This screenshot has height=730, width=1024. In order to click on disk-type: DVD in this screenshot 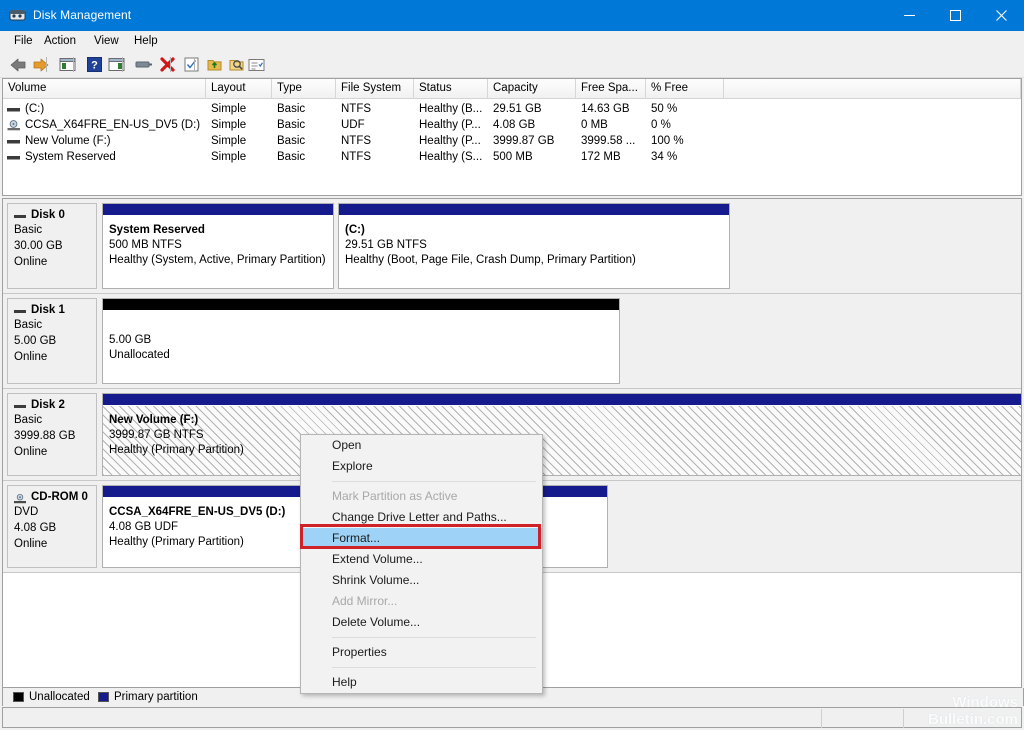, I will do `click(26, 512)`.